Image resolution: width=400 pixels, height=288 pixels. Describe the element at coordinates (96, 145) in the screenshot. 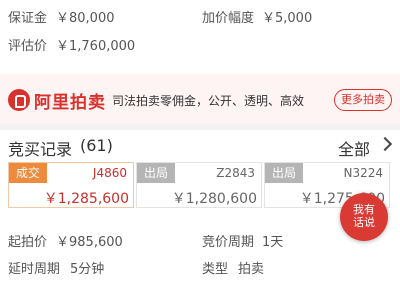

I see `bid-records-count: (61)` at that location.